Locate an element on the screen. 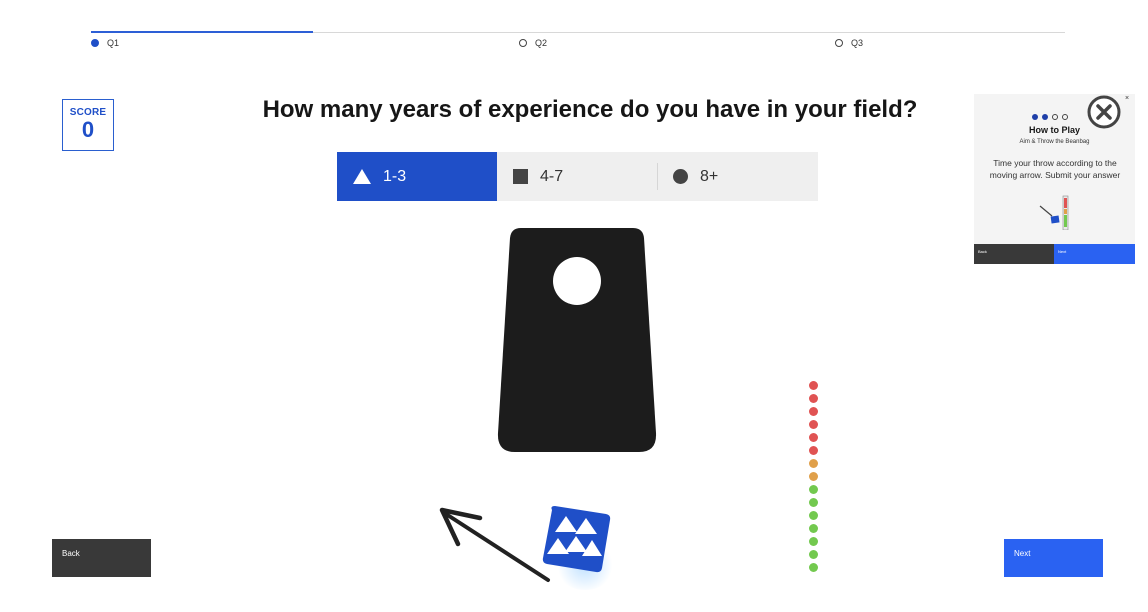 The height and width of the screenshot is (612, 1148). score-box: SCORE 0 is located at coordinates (88, 125).